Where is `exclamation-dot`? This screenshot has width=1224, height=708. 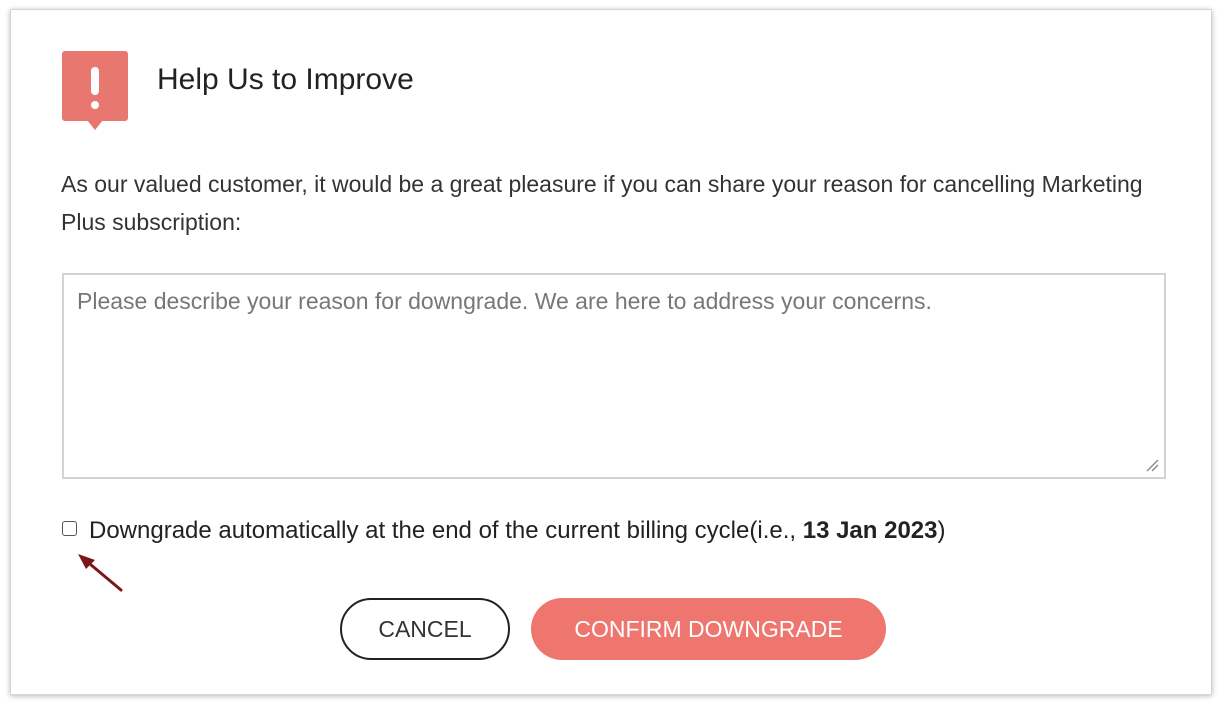 exclamation-dot is located at coordinates (95, 105).